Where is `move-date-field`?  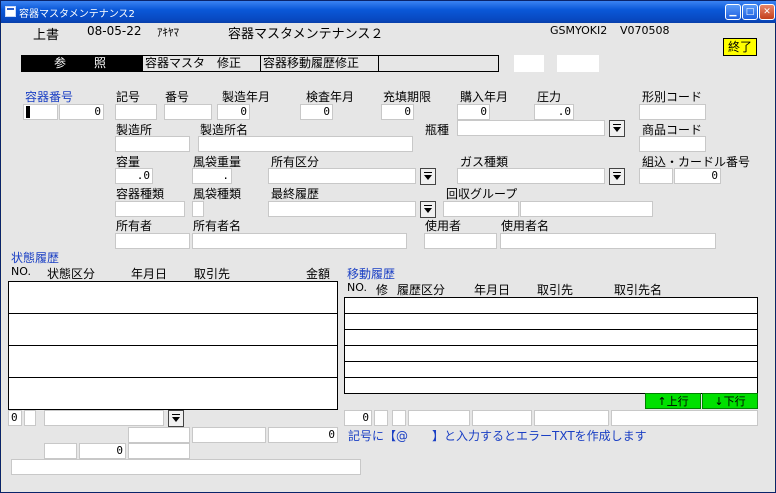 move-date-field is located at coordinates (502, 418).